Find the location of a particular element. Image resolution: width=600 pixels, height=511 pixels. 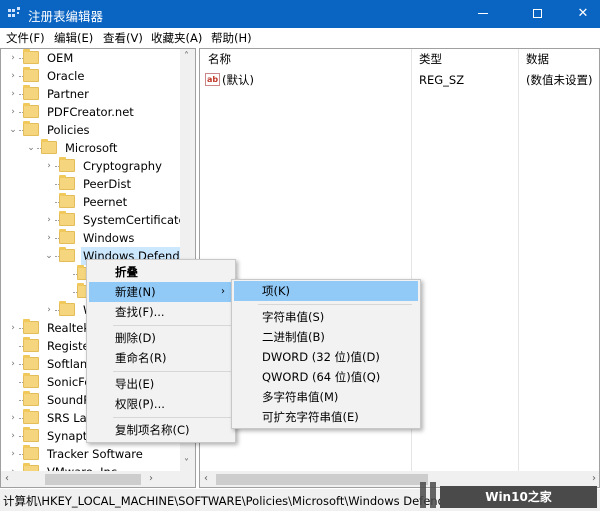

column-divider is located at coordinates (518, 260).